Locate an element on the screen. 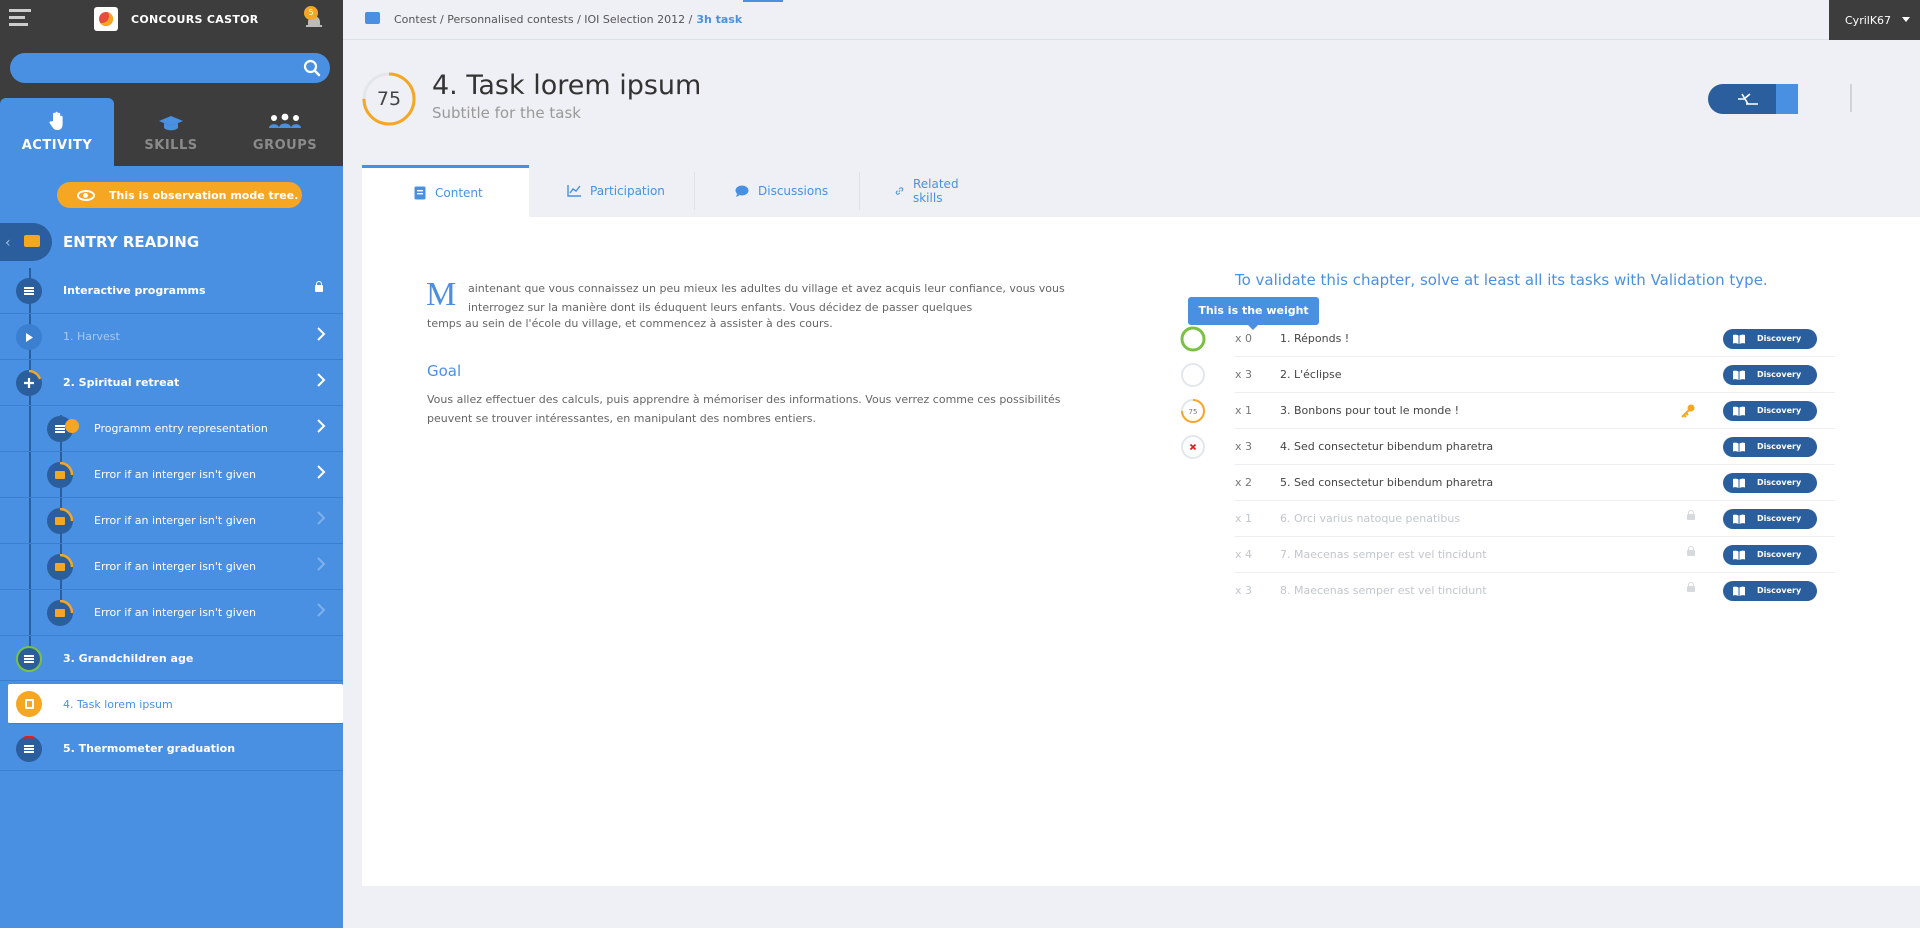  play-icon is located at coordinates (29, 337).